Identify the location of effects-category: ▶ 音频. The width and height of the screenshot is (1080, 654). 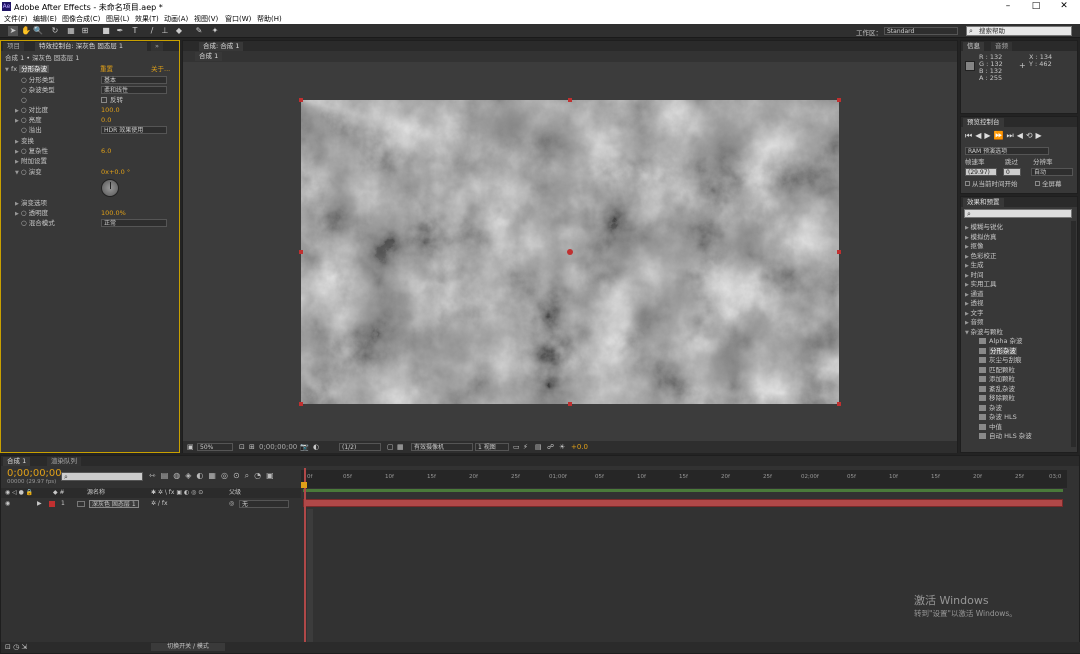
(974, 323).